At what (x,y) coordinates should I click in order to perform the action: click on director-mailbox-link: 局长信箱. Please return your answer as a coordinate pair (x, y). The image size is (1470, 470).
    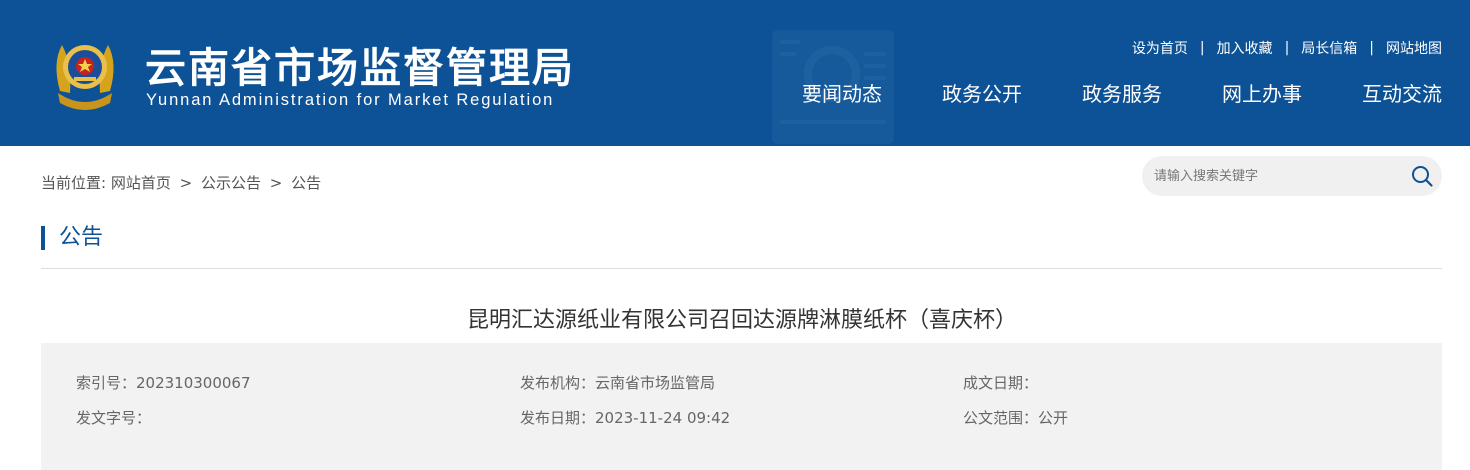
    Looking at the image, I should click on (1329, 48).